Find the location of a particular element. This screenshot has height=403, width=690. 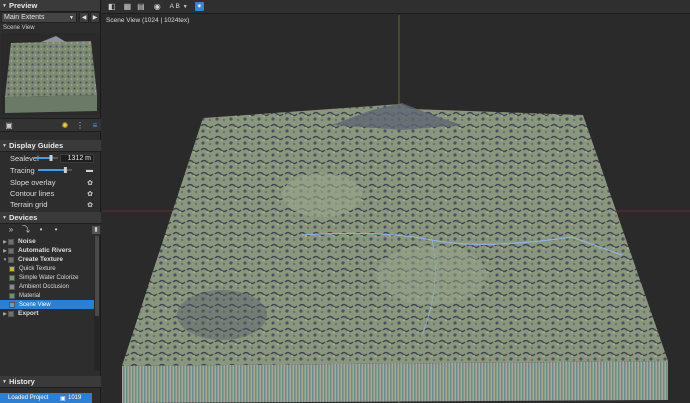

device-item: Quick Texture is located at coordinates (47, 268).